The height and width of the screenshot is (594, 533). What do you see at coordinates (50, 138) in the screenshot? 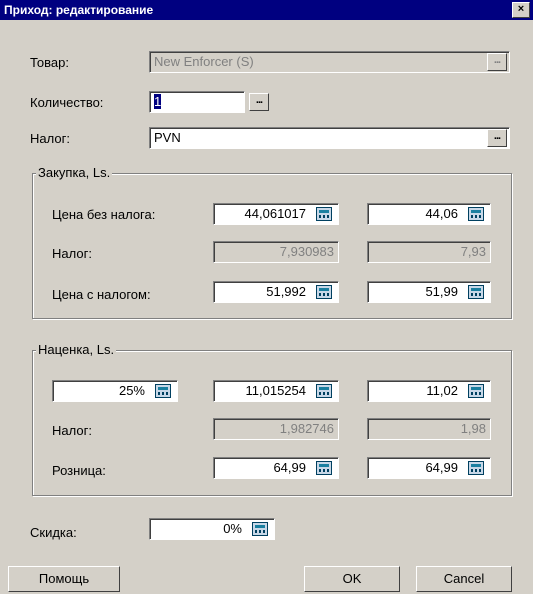
I see `tax-label: Налог:` at bounding box center [50, 138].